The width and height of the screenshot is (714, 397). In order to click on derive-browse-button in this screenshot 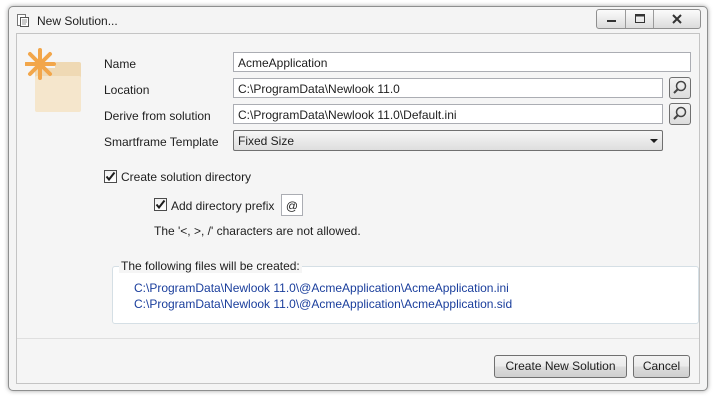, I will do `click(680, 114)`.